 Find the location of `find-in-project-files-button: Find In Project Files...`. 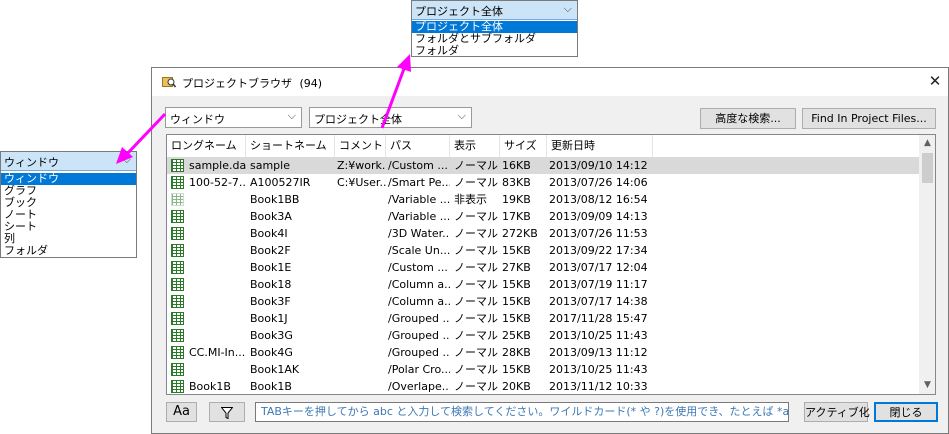

find-in-project-files-button: Find In Project Files... is located at coordinates (869, 118).